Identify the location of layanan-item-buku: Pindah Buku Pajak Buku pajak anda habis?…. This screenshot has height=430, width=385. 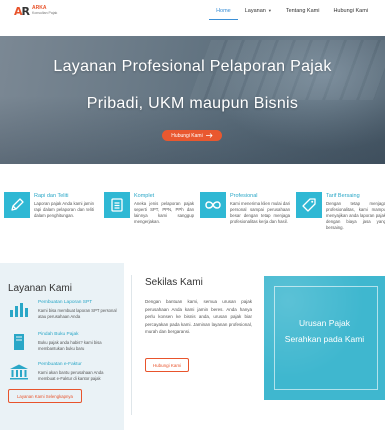
(64, 347).